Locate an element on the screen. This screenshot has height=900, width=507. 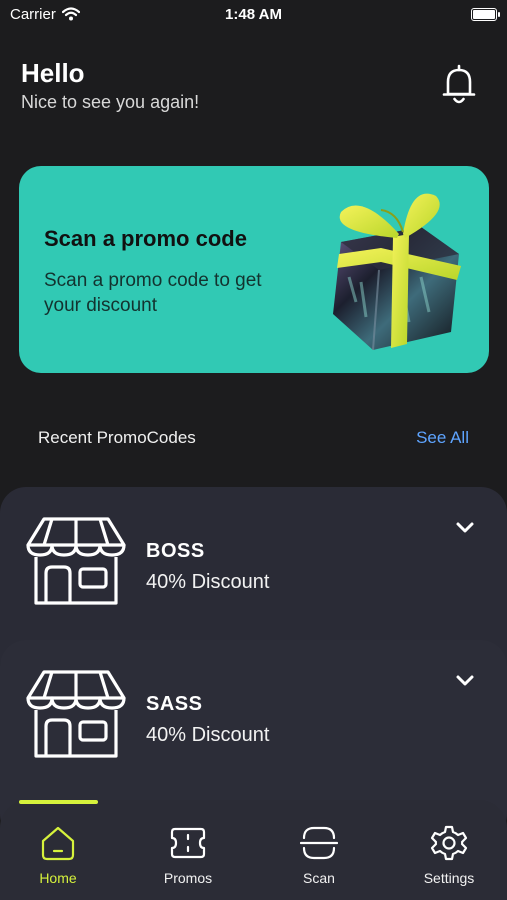
section-title: Recent PromoCodes is located at coordinates (117, 437).